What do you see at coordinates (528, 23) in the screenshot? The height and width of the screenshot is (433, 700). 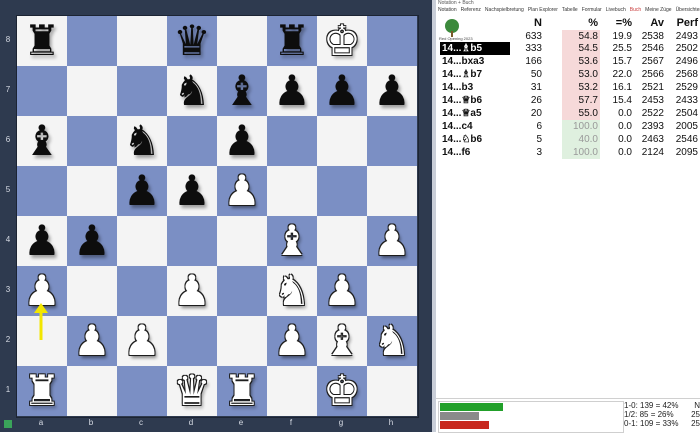 I see `header-n: N` at bounding box center [528, 23].